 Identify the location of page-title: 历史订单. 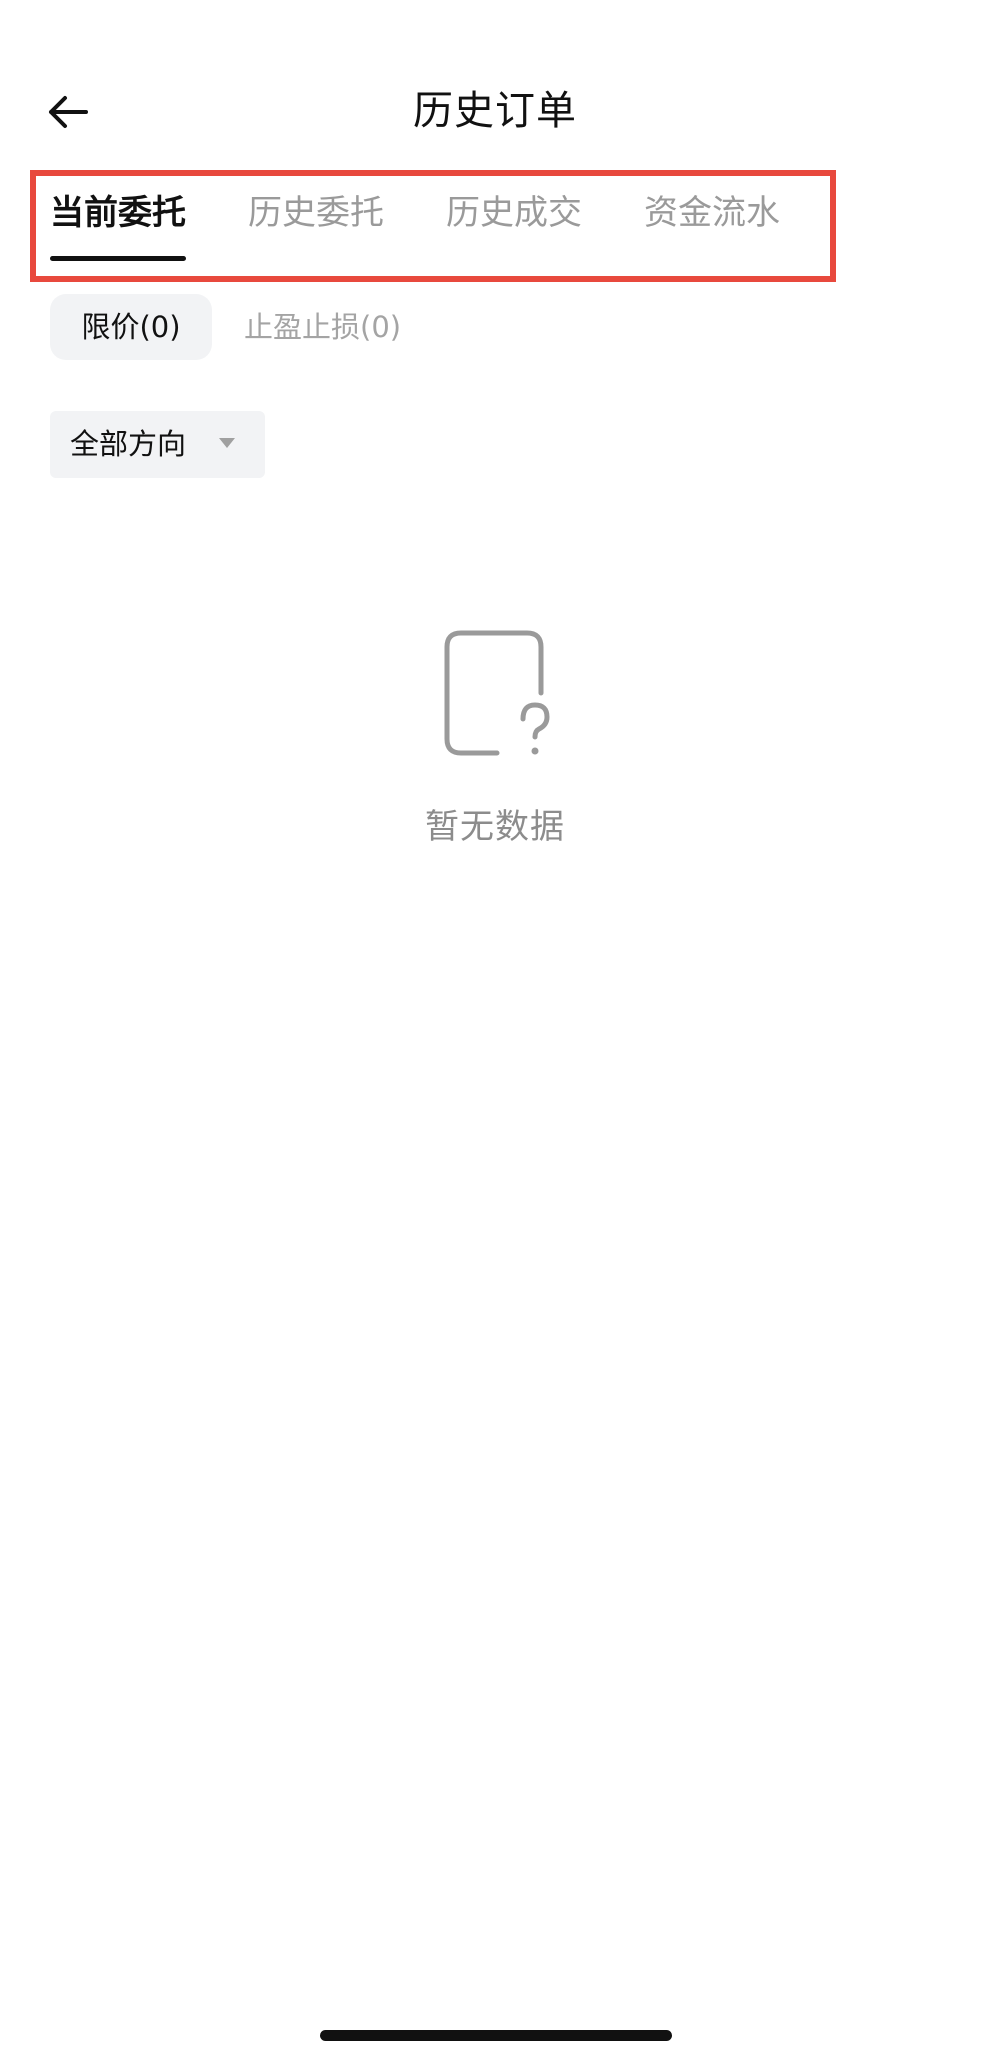
(495, 111).